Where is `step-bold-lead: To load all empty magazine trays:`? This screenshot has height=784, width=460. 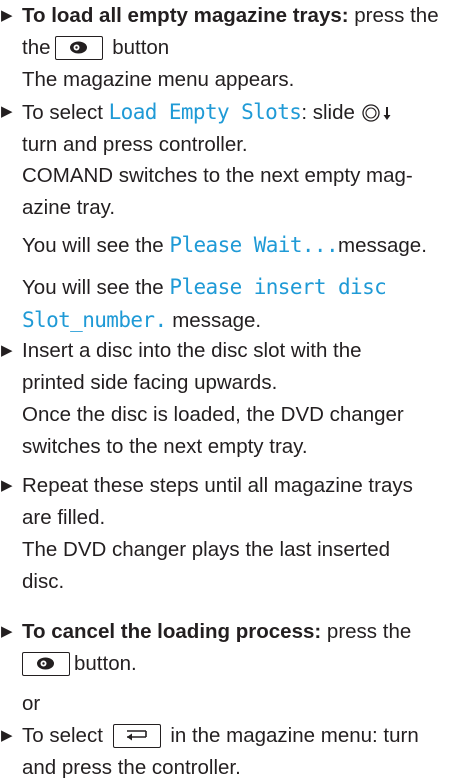
step-bold-lead: To load all empty magazine trays: is located at coordinates (185, 15).